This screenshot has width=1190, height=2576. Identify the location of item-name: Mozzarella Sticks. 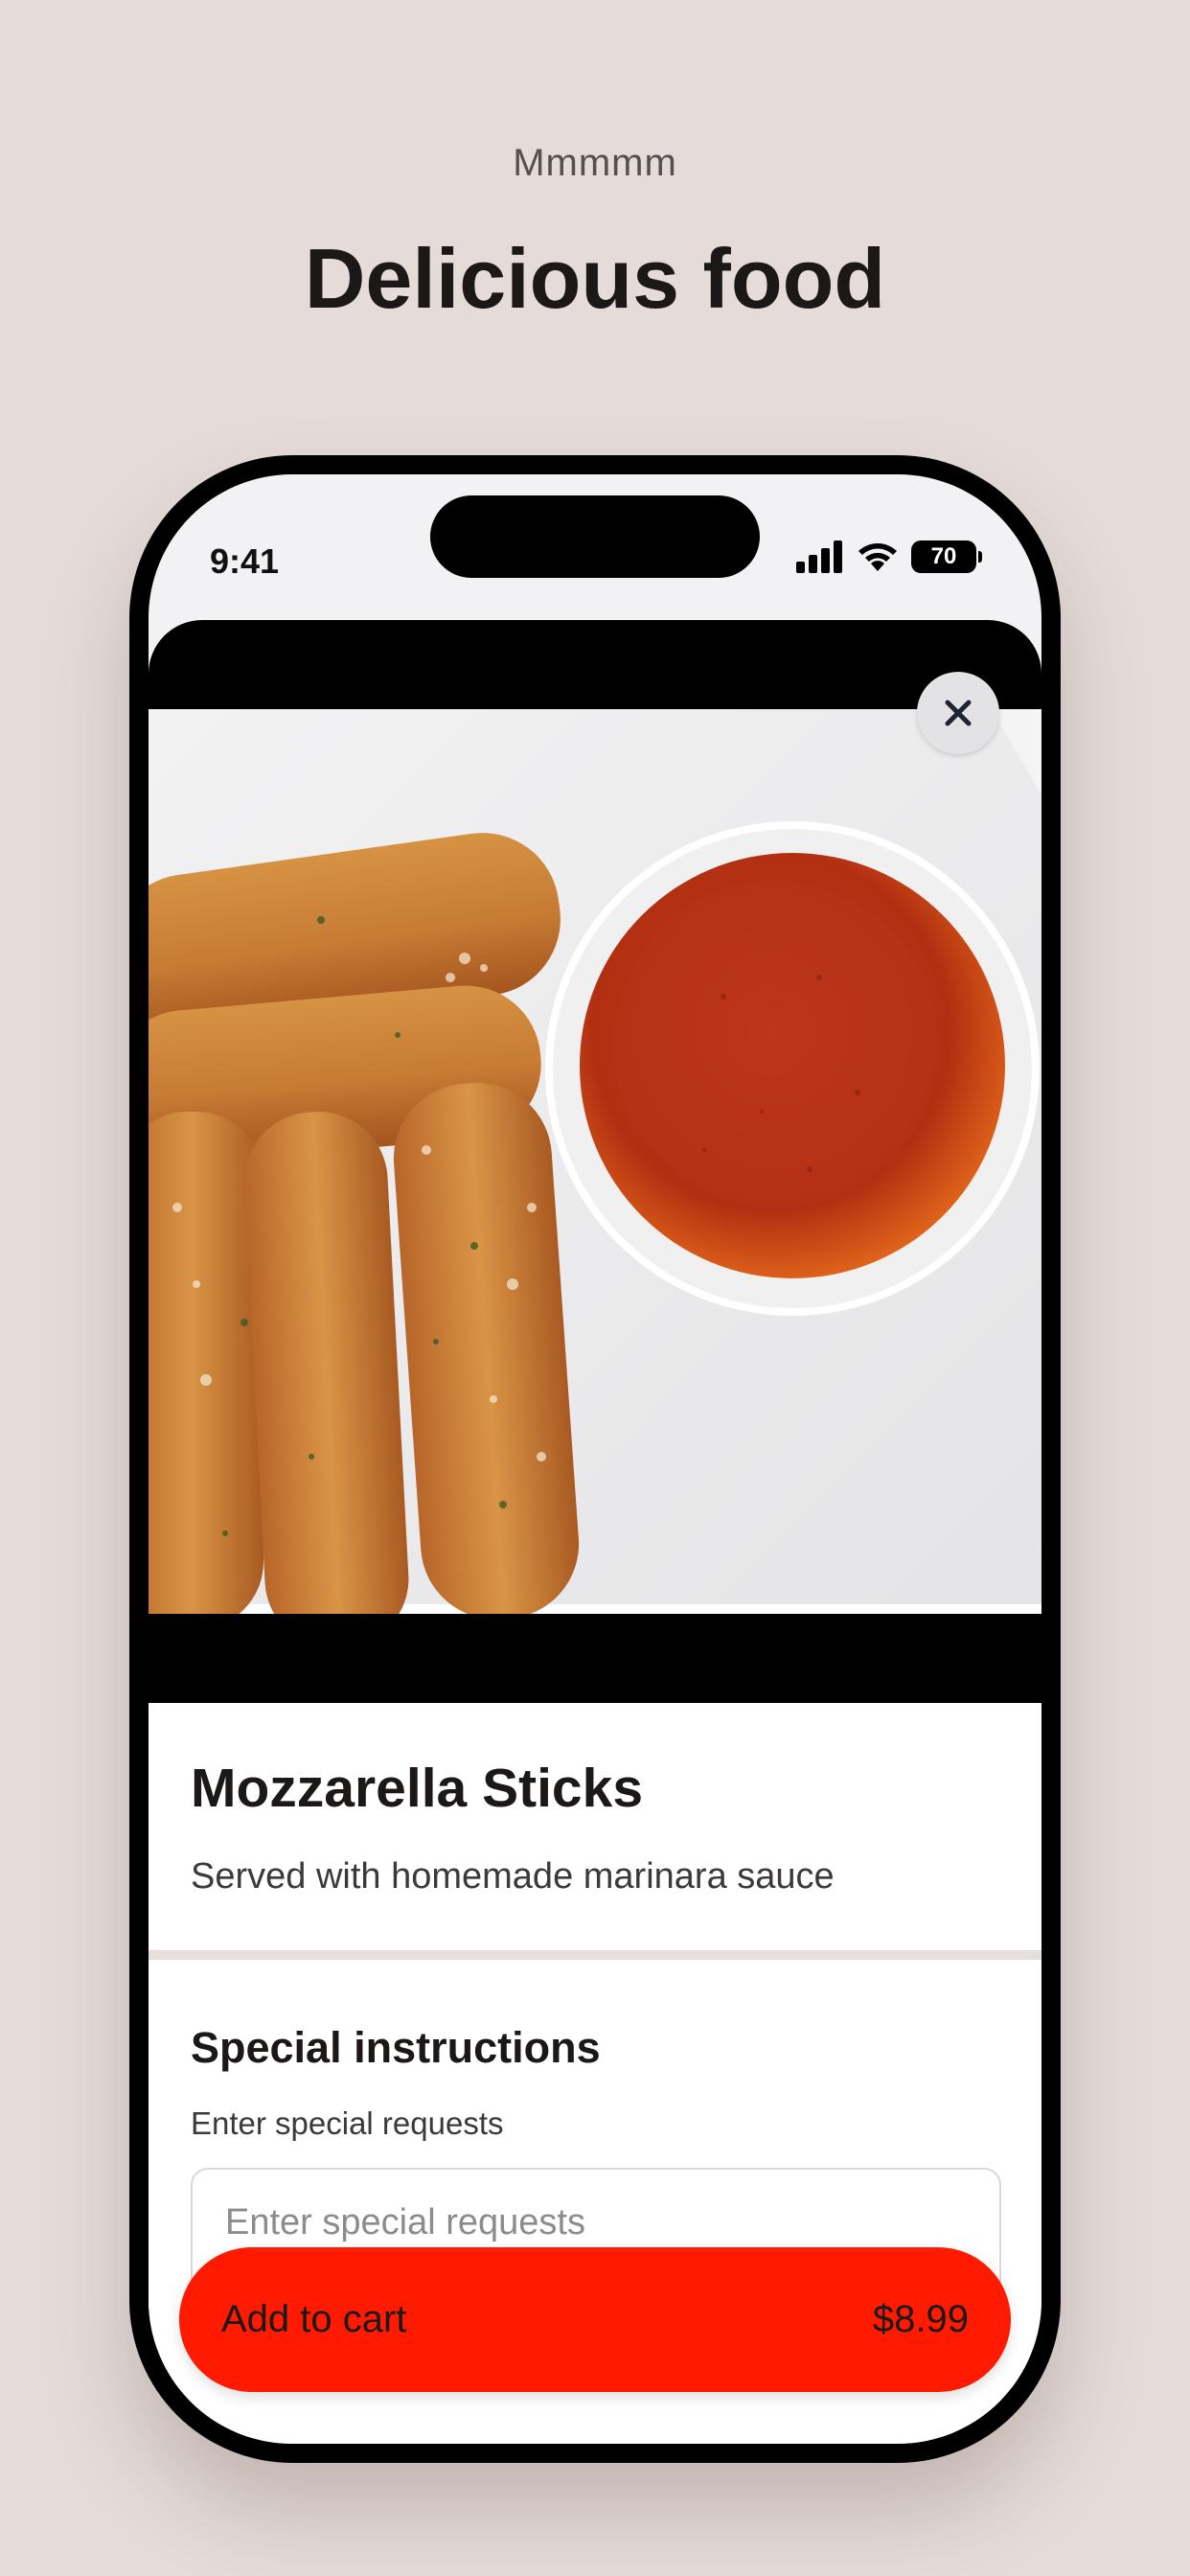
(418, 1788).